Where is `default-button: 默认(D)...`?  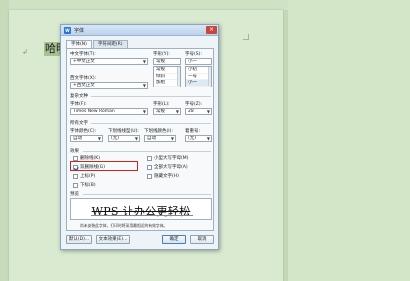 default-button: 默认(D)... is located at coordinates (79, 239).